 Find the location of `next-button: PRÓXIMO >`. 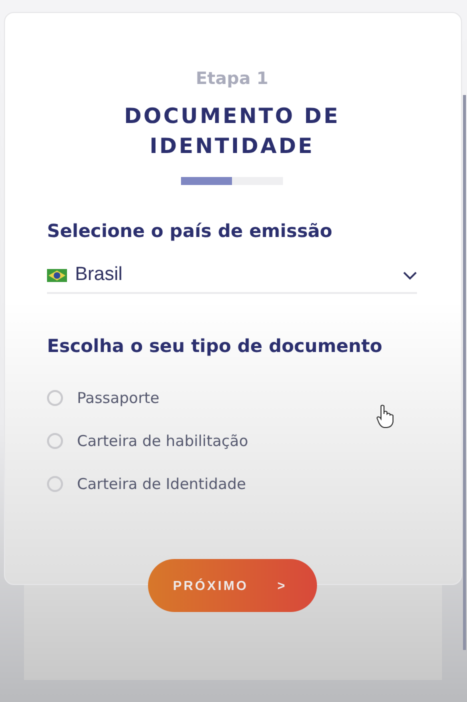

next-button: PRÓXIMO > is located at coordinates (232, 585).